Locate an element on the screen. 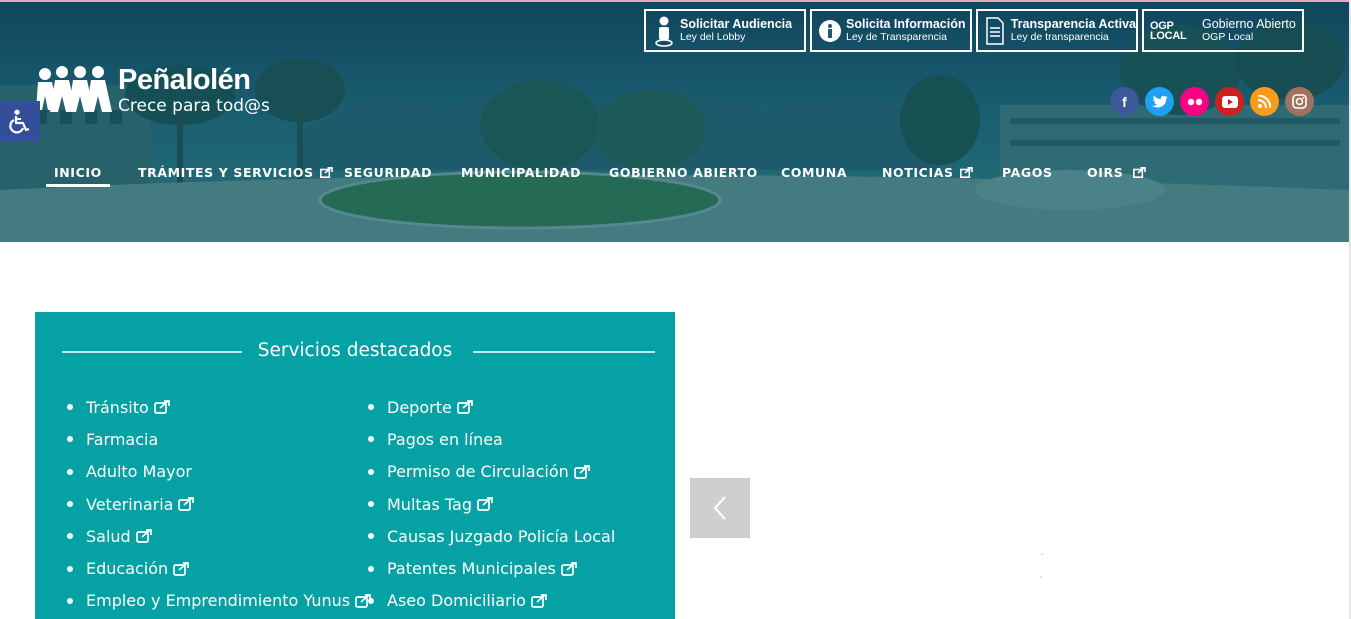 This screenshot has height=619, width=1351. nav-oirs: OIRS is located at coordinates (1117, 172).